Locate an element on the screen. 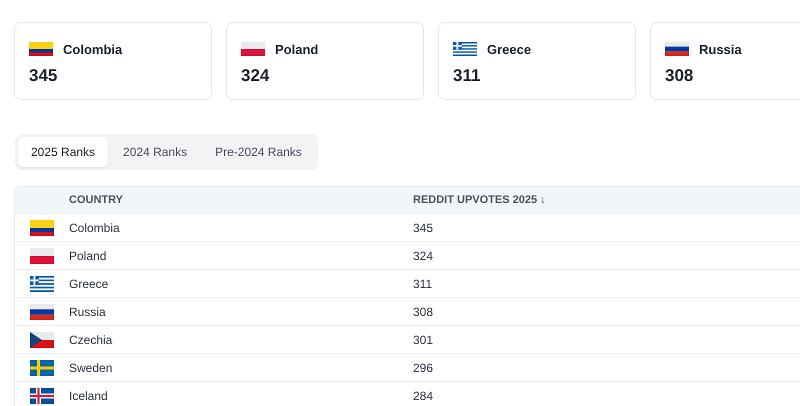  upvotes-cell-text: 311 is located at coordinates (423, 283).